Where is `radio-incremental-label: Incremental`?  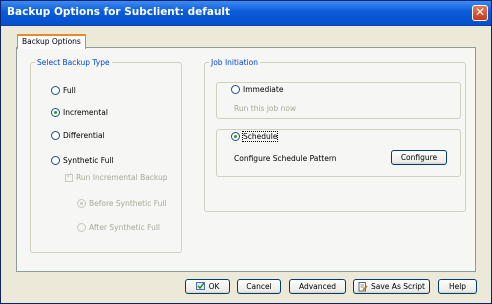 radio-incremental-label: Incremental is located at coordinates (85, 112).